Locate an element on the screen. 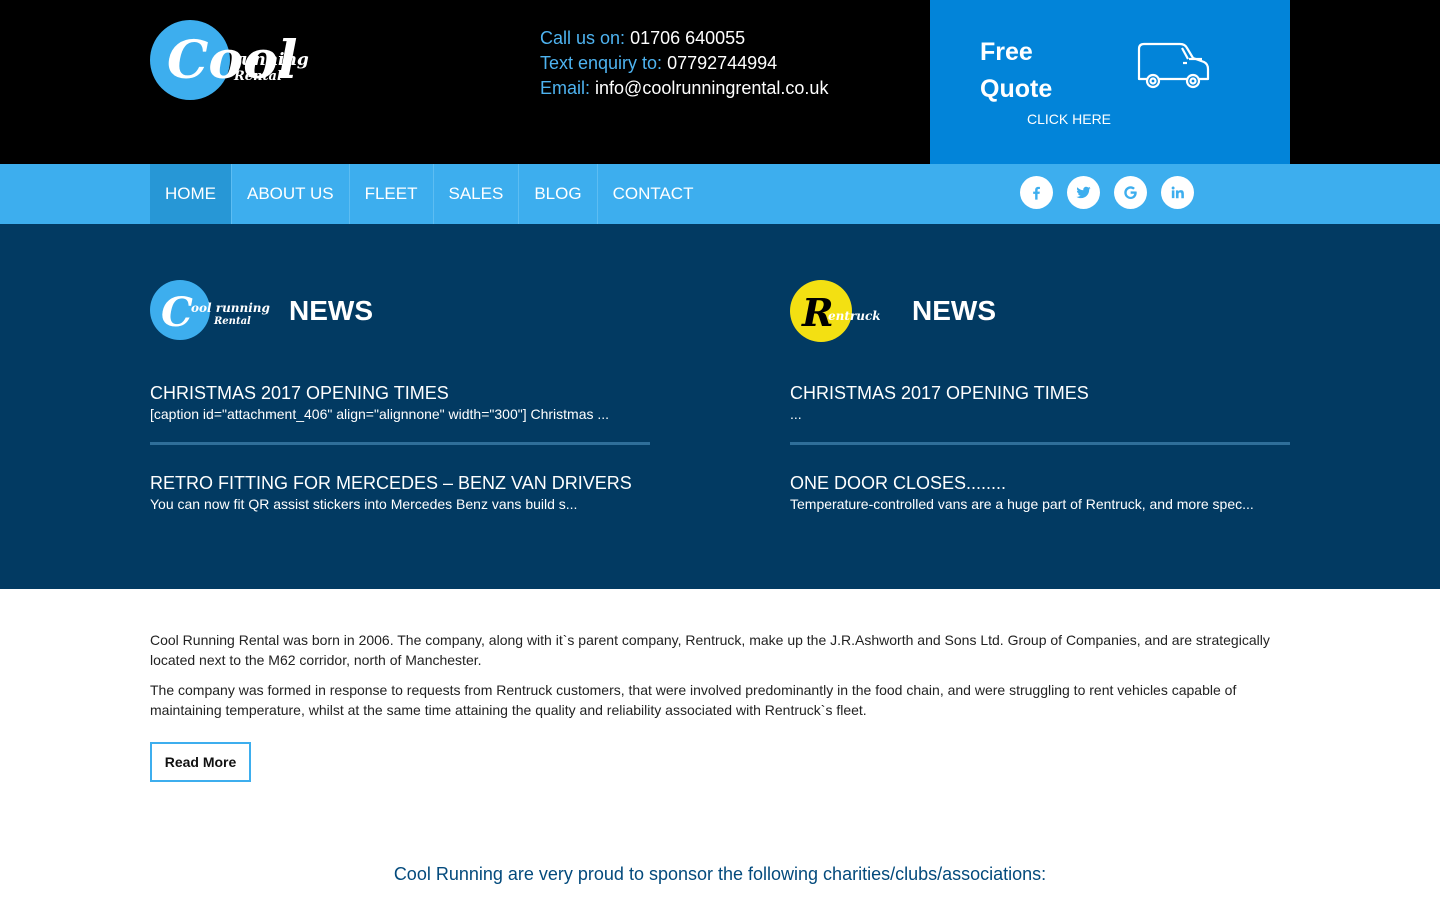 The width and height of the screenshot is (1440, 900). rentruck-news-header: R entruck NEWS is located at coordinates (893, 311).